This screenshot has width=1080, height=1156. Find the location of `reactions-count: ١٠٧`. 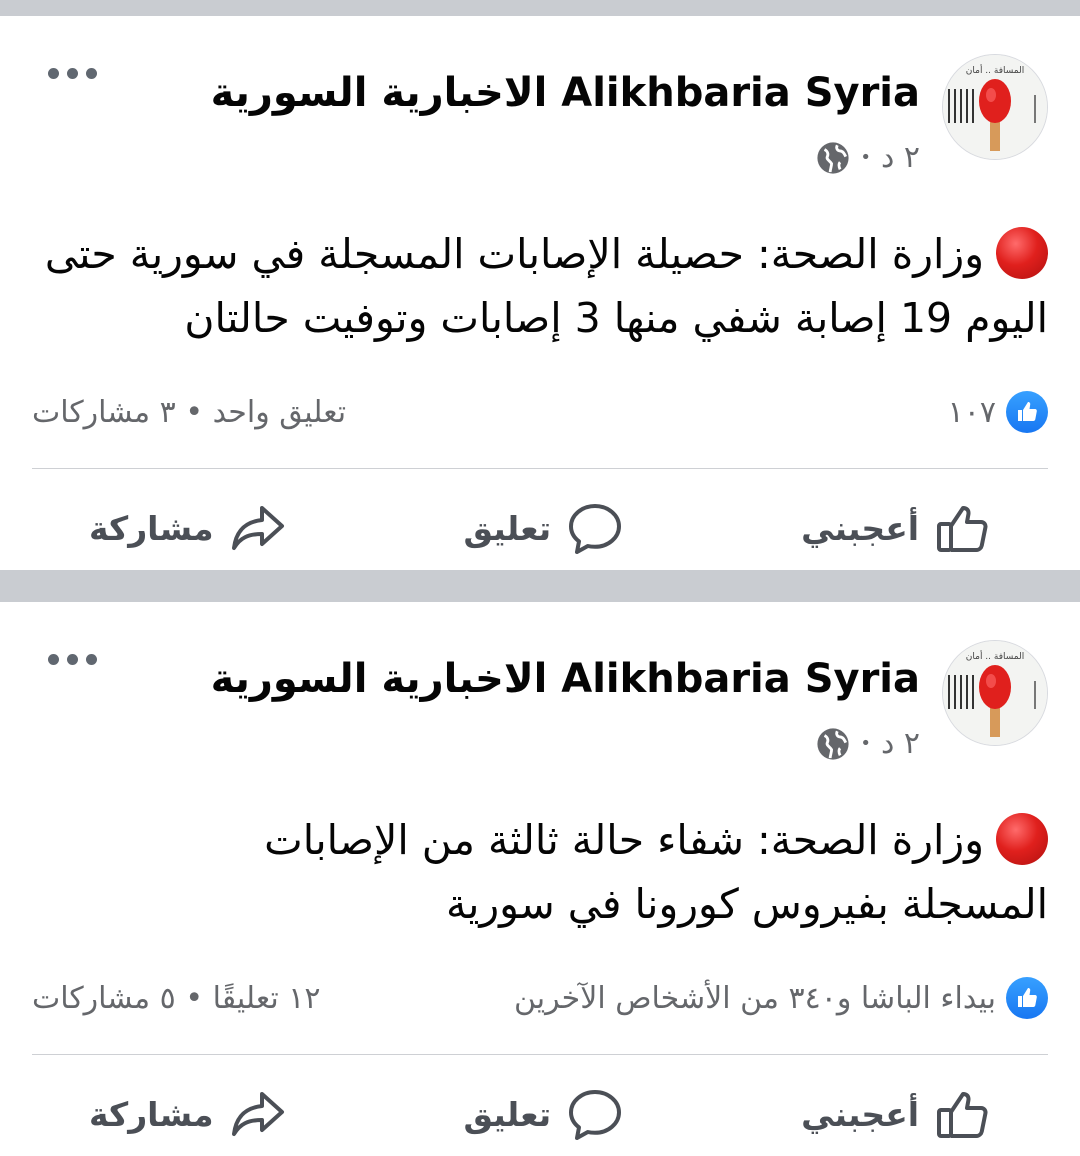

reactions-count: ١٠٧ is located at coordinates (971, 412).